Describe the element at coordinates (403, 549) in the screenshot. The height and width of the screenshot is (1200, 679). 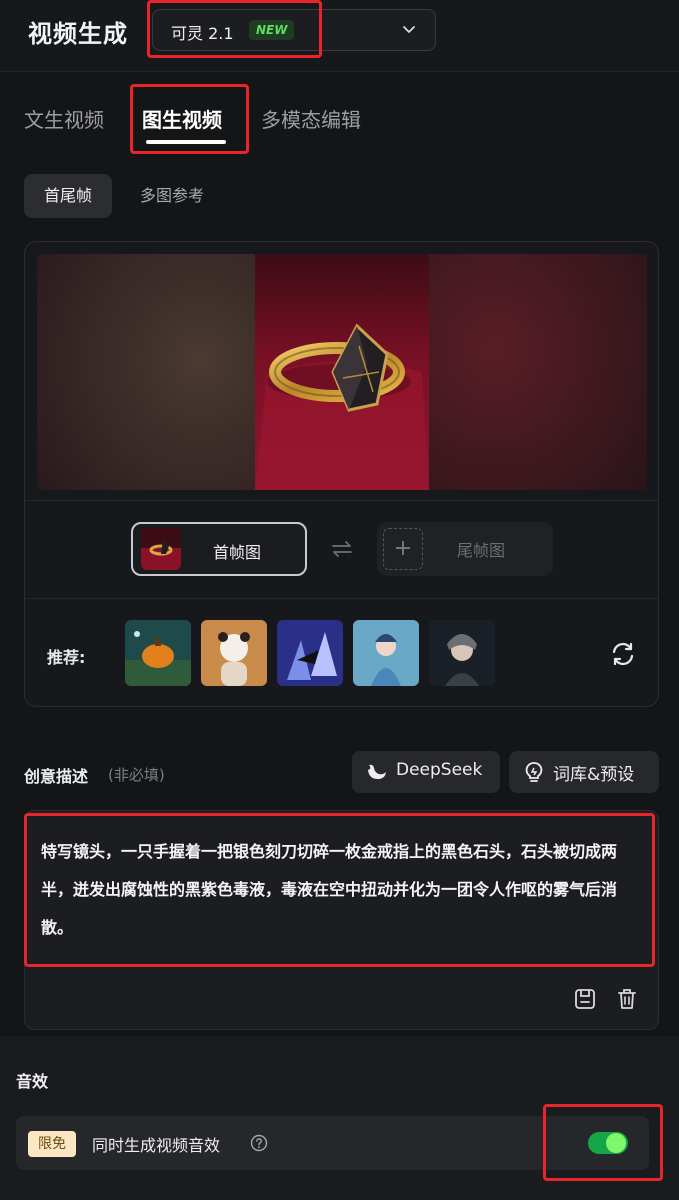
I see `plus-icon: +` at that location.